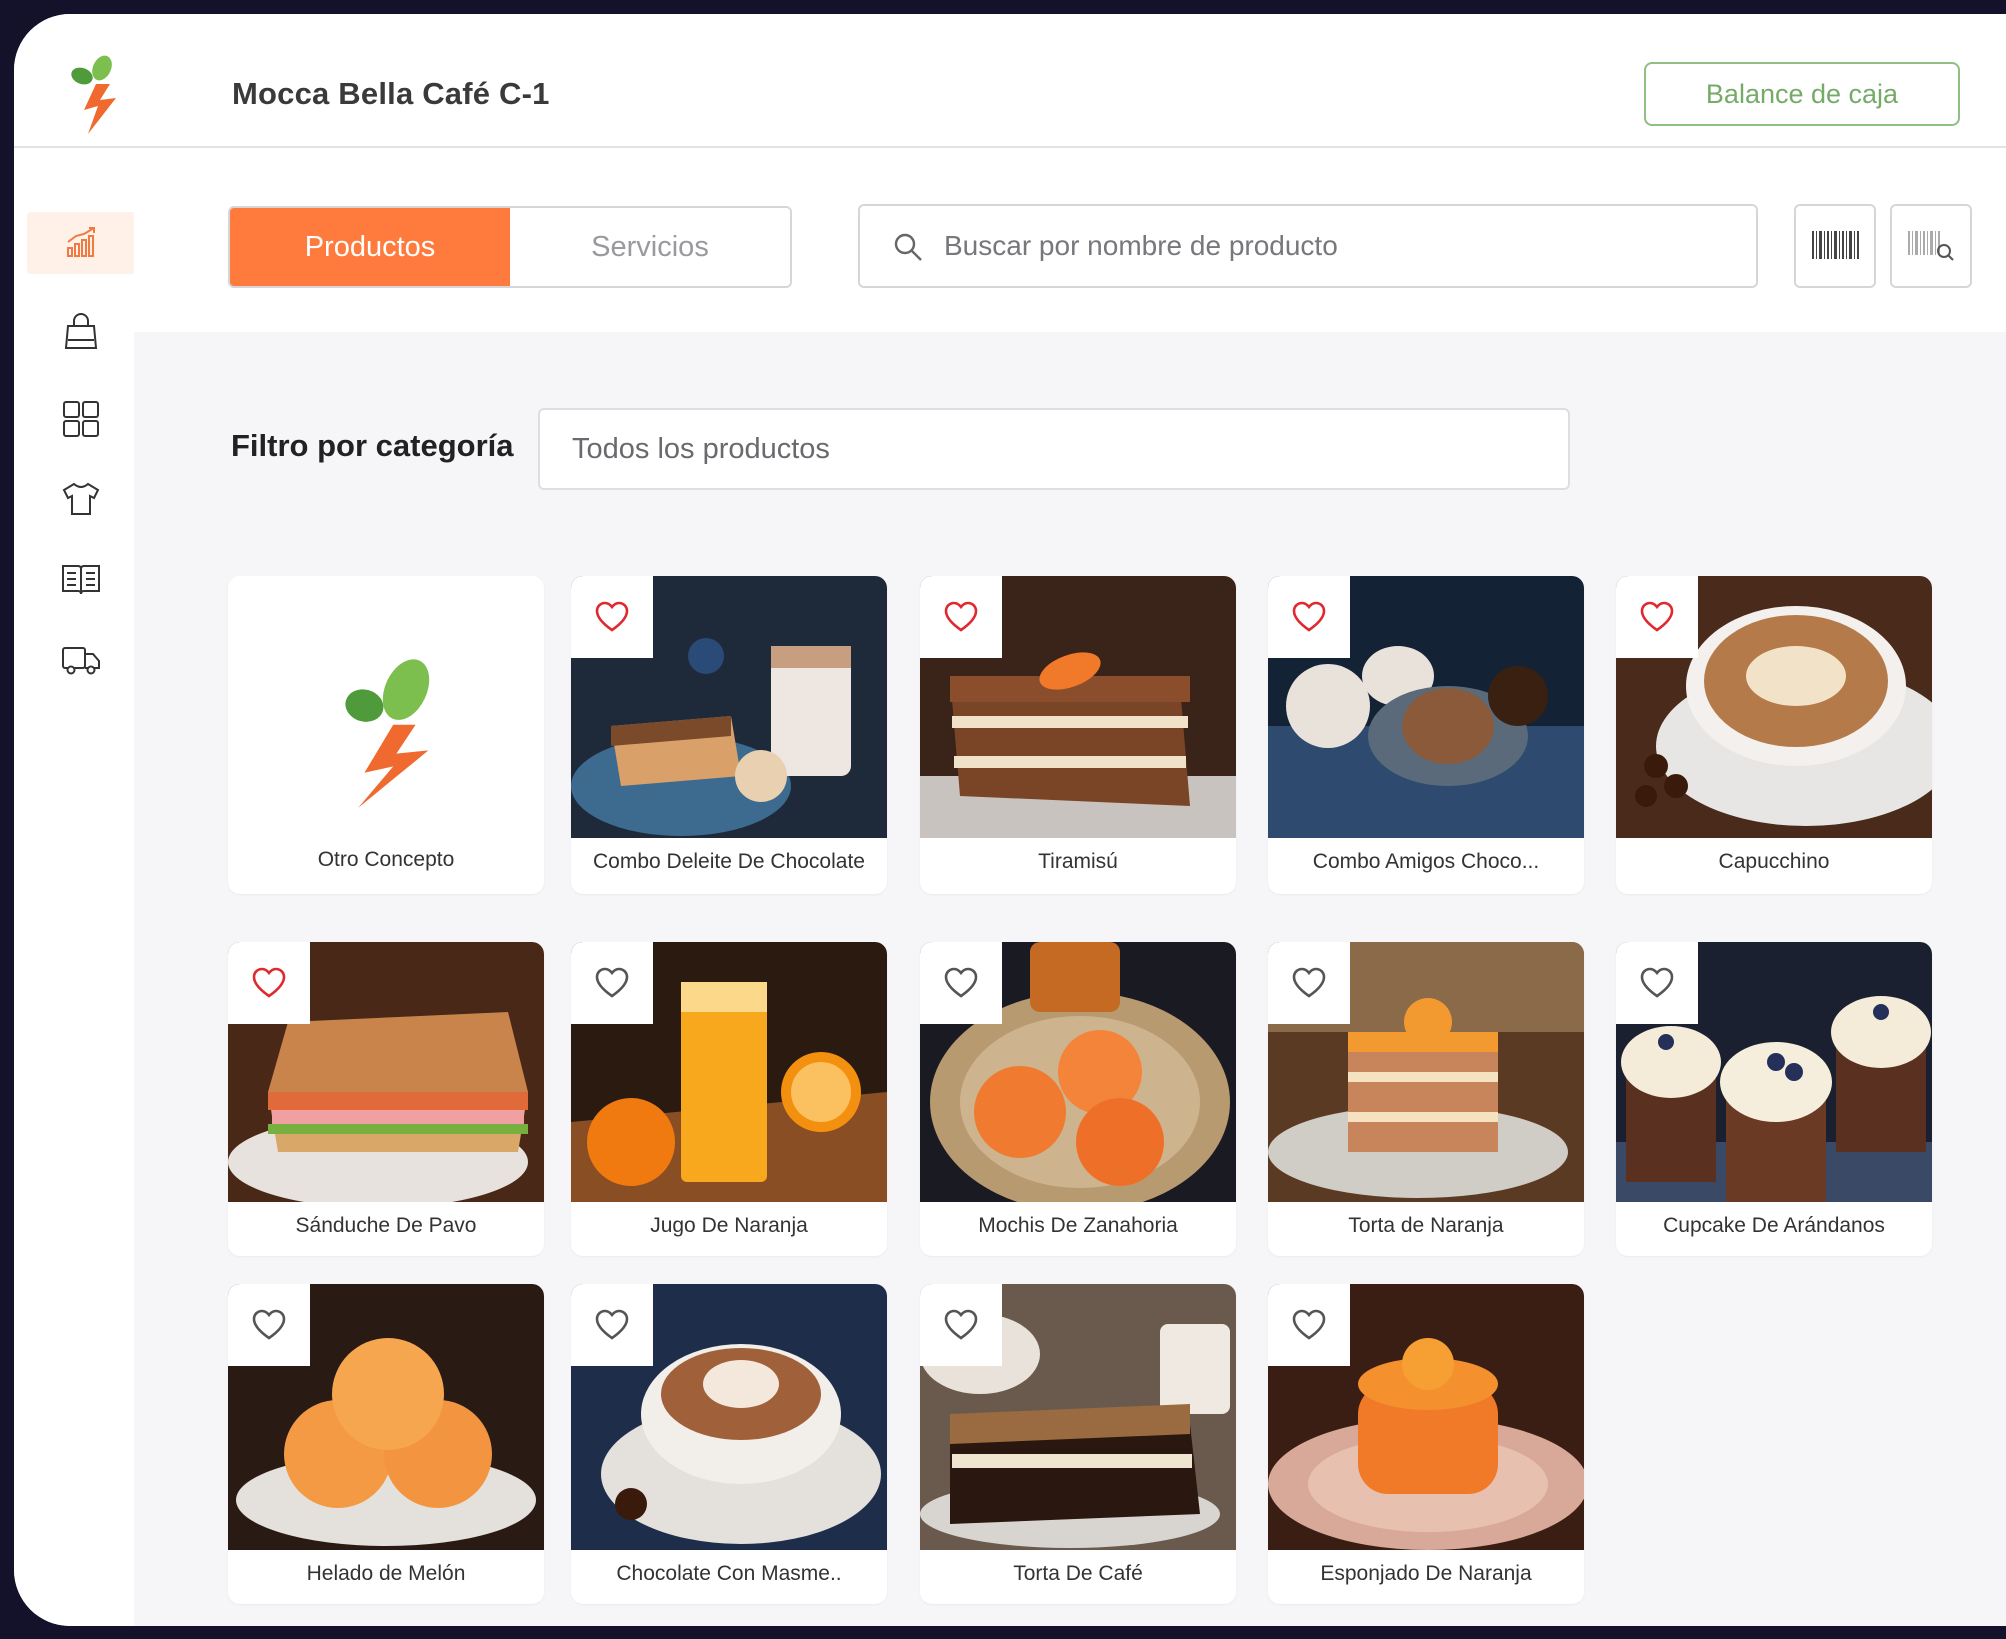 The image size is (2006, 1639). Describe the element at coordinates (1426, 1444) in the screenshot. I see `product-card: Esponjado De Naranja` at that location.